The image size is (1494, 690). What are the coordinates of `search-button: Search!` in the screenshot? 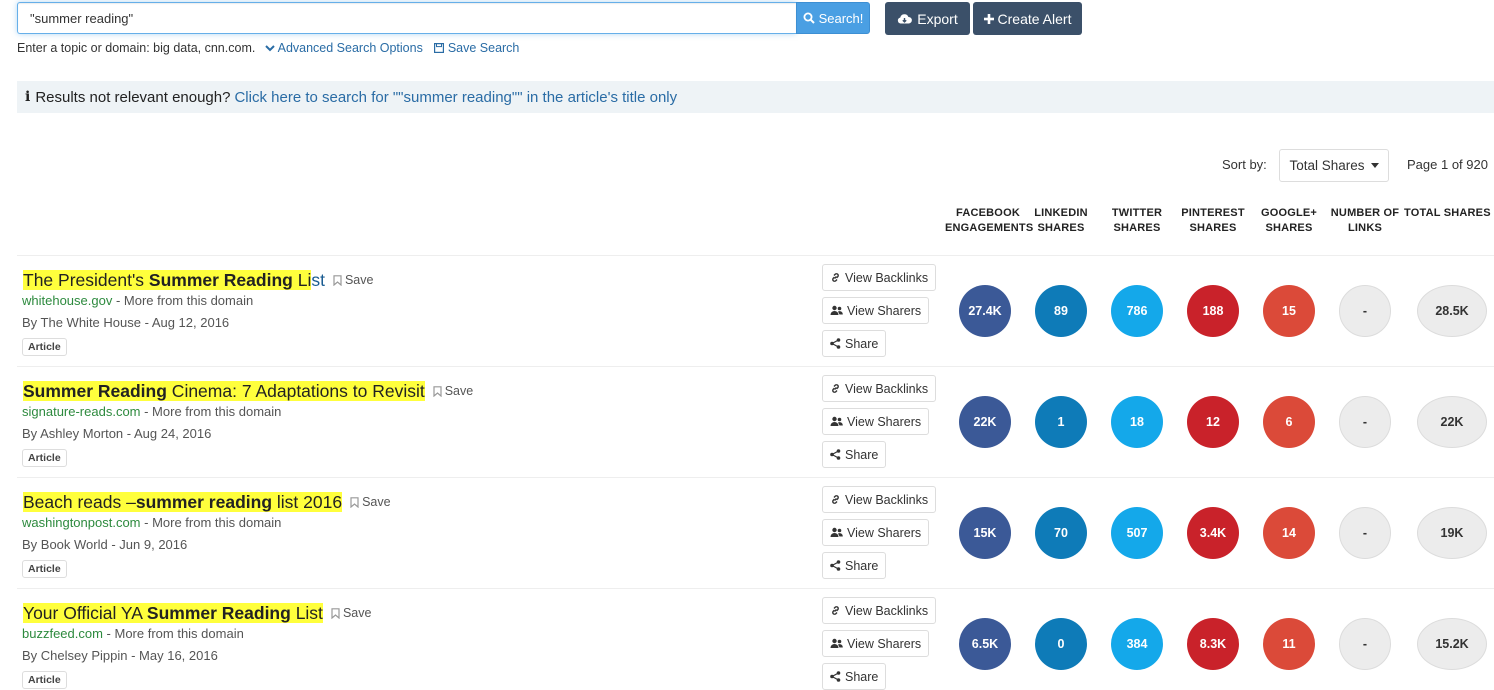 It's located at (833, 18).